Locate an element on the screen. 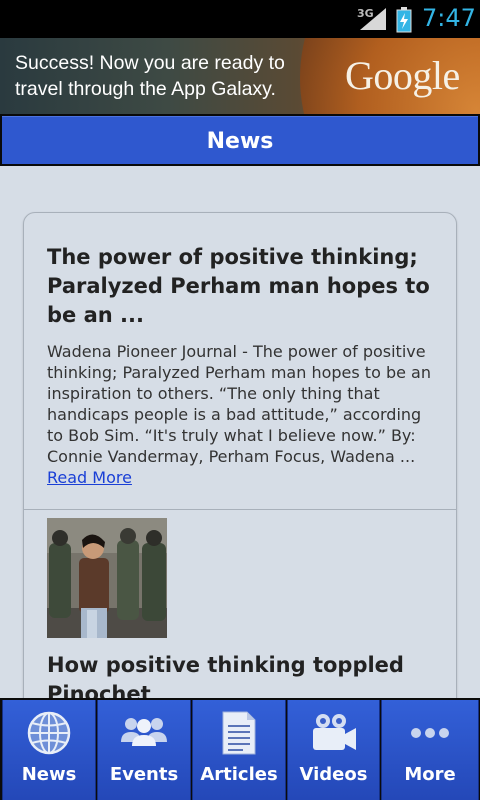 This screenshot has height=800, width=480. read-more-link: Read More is located at coordinates (89, 477).